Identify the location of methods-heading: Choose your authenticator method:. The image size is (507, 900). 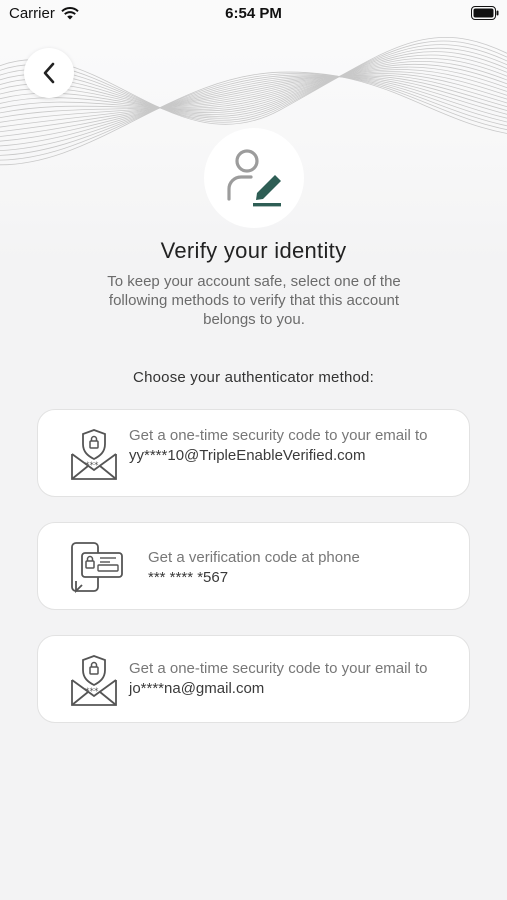
(253, 377).